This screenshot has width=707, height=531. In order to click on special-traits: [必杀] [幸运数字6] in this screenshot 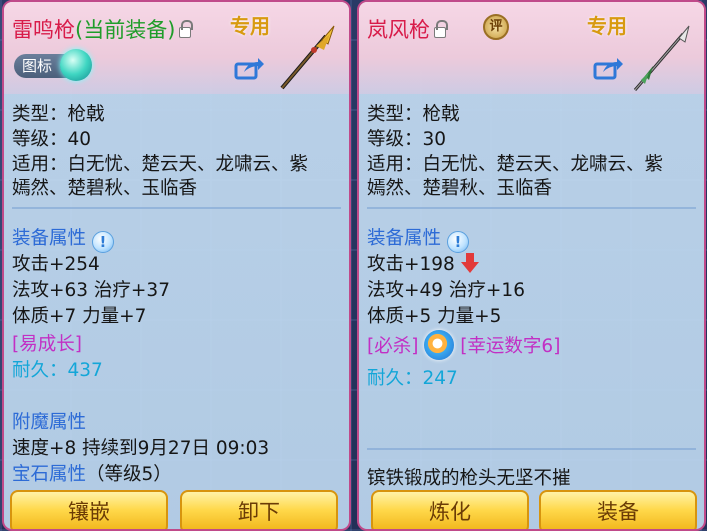, I will do `click(463, 345)`.